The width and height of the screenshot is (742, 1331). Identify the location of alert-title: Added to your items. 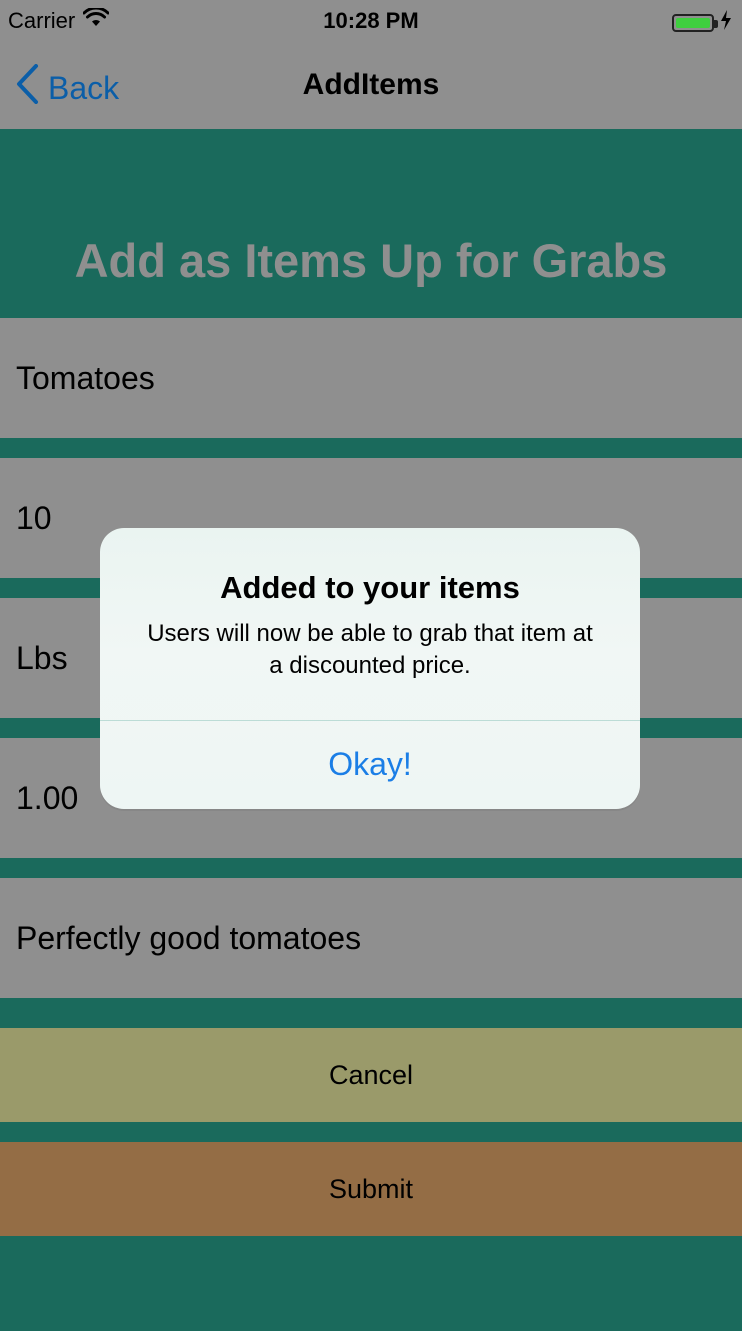
(370, 587).